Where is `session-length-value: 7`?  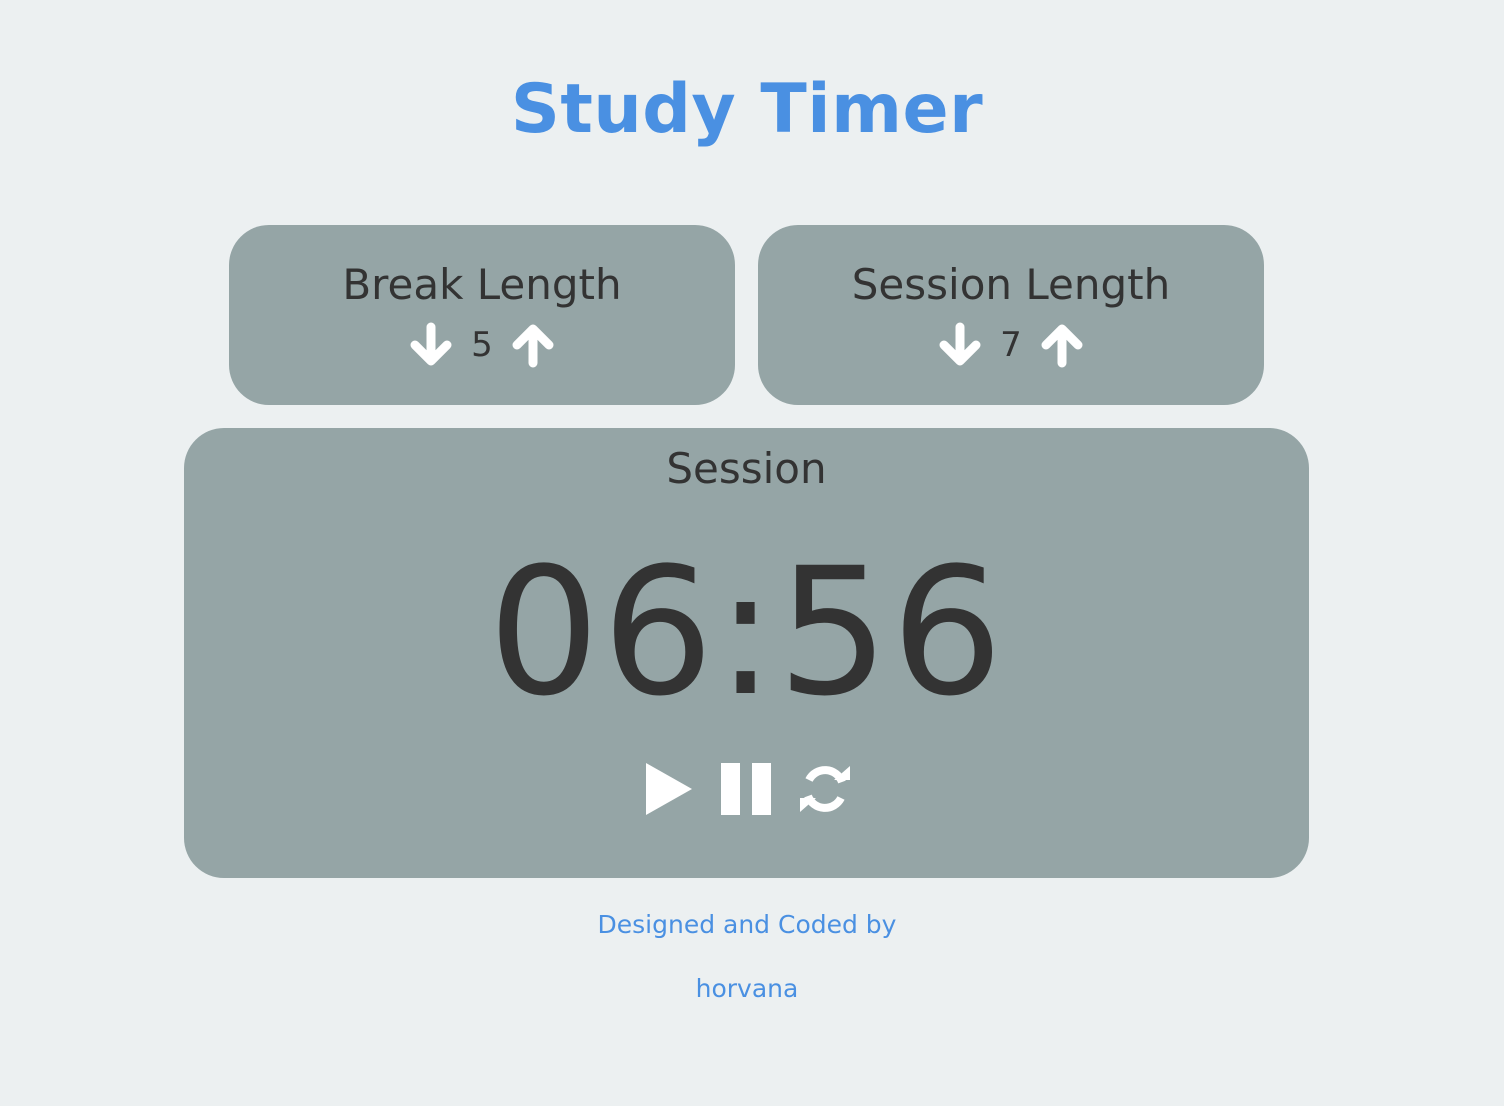 session-length-value: 7 is located at coordinates (1011, 345).